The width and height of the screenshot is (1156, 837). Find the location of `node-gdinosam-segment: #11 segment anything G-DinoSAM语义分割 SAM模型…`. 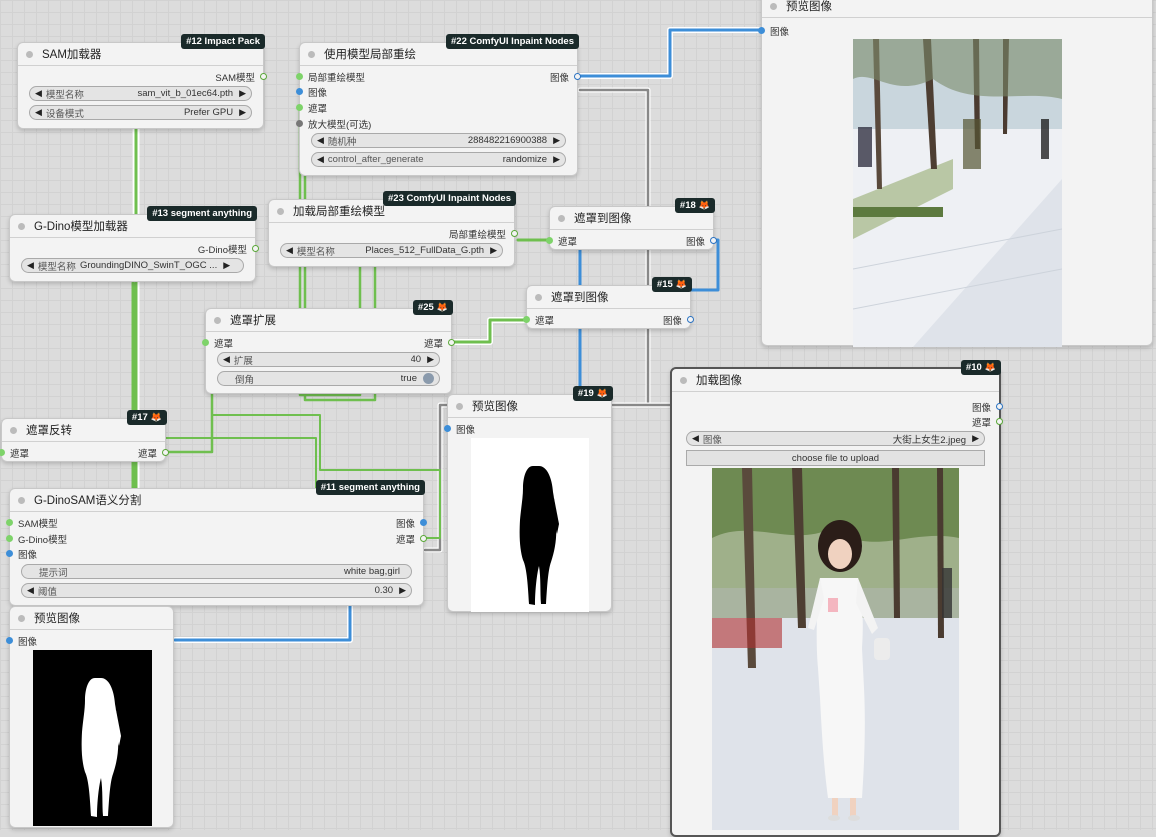

node-gdinosam-segment: #11 segment anything G-DinoSAM语义分割 SAM模型… is located at coordinates (216, 543).